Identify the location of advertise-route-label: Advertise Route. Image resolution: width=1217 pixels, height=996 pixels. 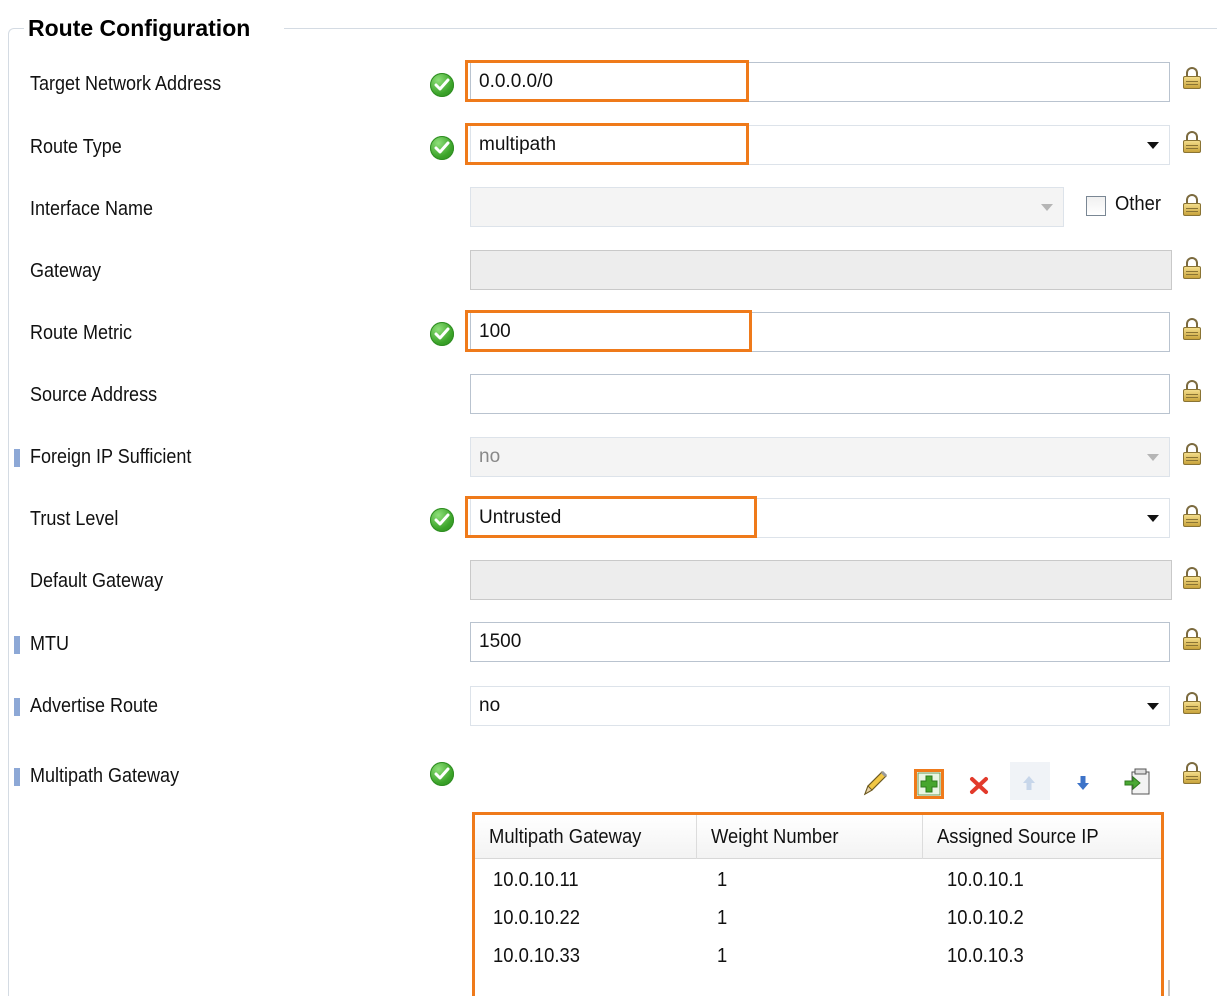
(94, 706).